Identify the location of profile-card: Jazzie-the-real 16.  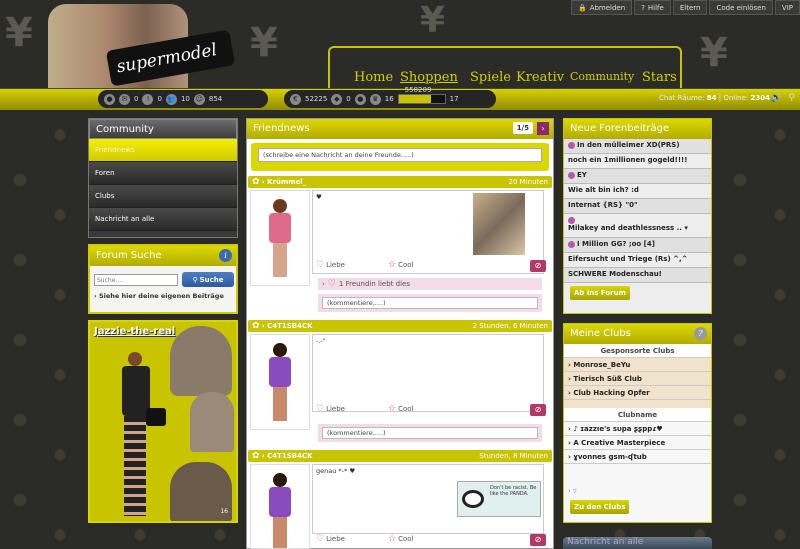
(163, 421).